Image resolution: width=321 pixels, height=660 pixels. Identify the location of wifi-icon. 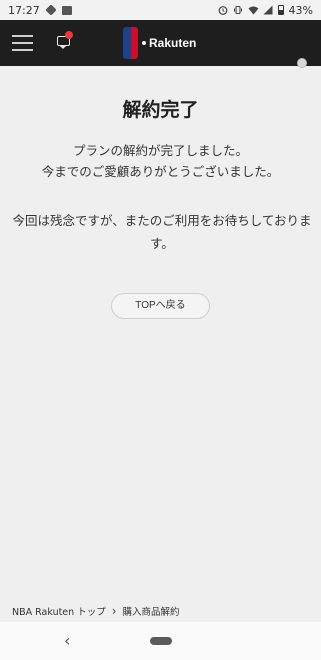
(253, 10).